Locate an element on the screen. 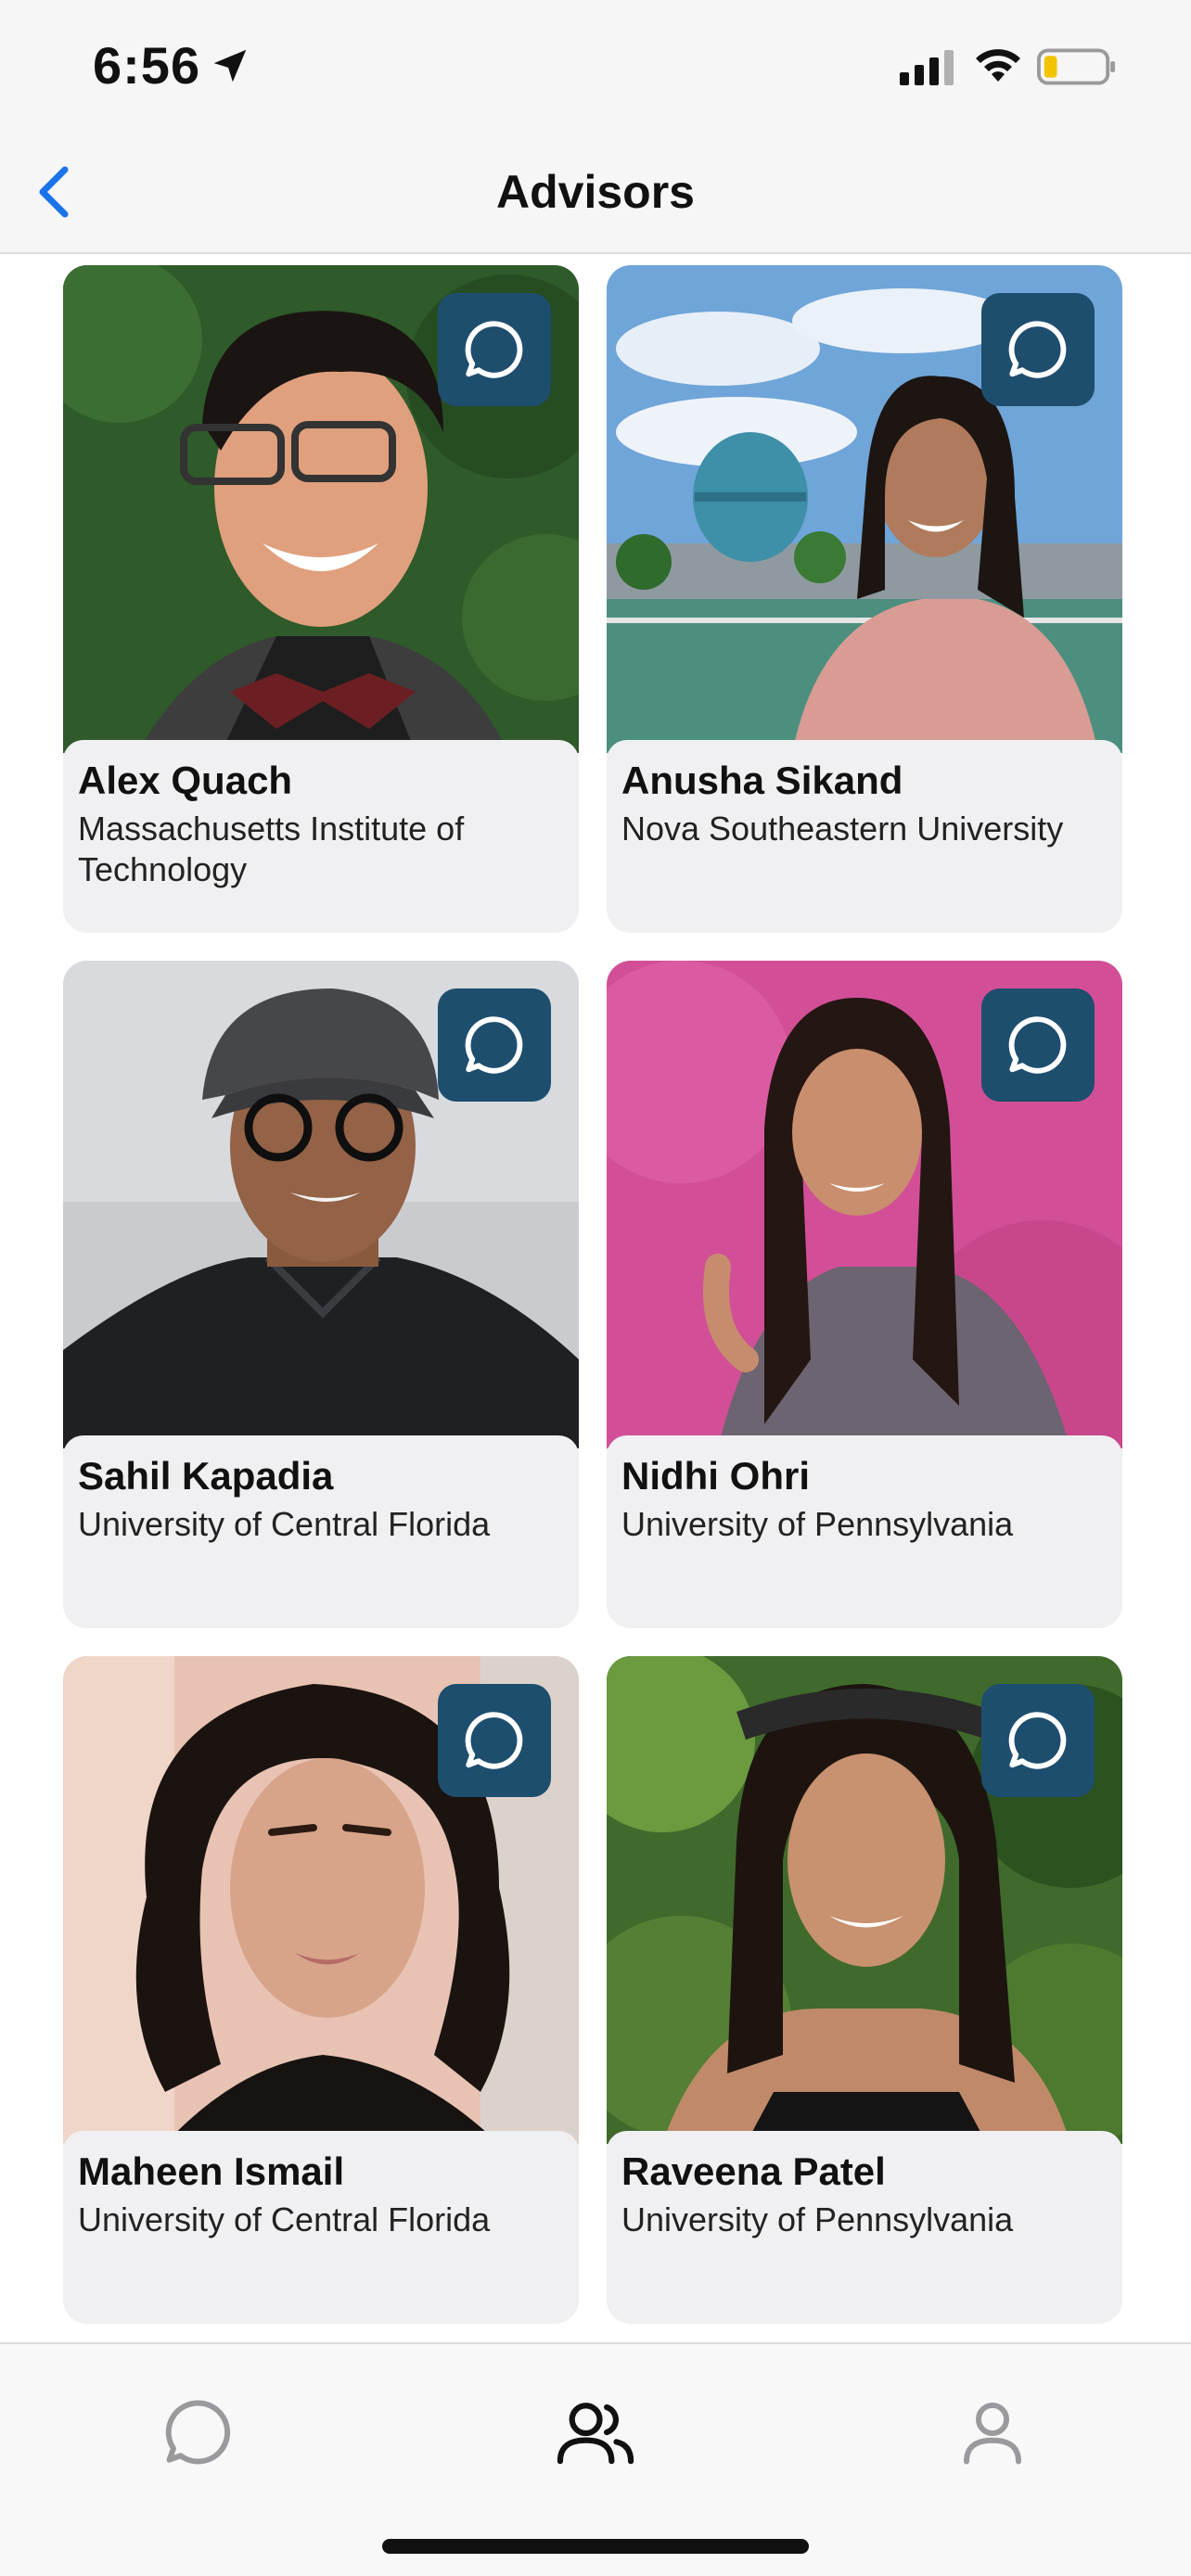 The image size is (1191, 2576). chat-icon is located at coordinates (198, 2433).